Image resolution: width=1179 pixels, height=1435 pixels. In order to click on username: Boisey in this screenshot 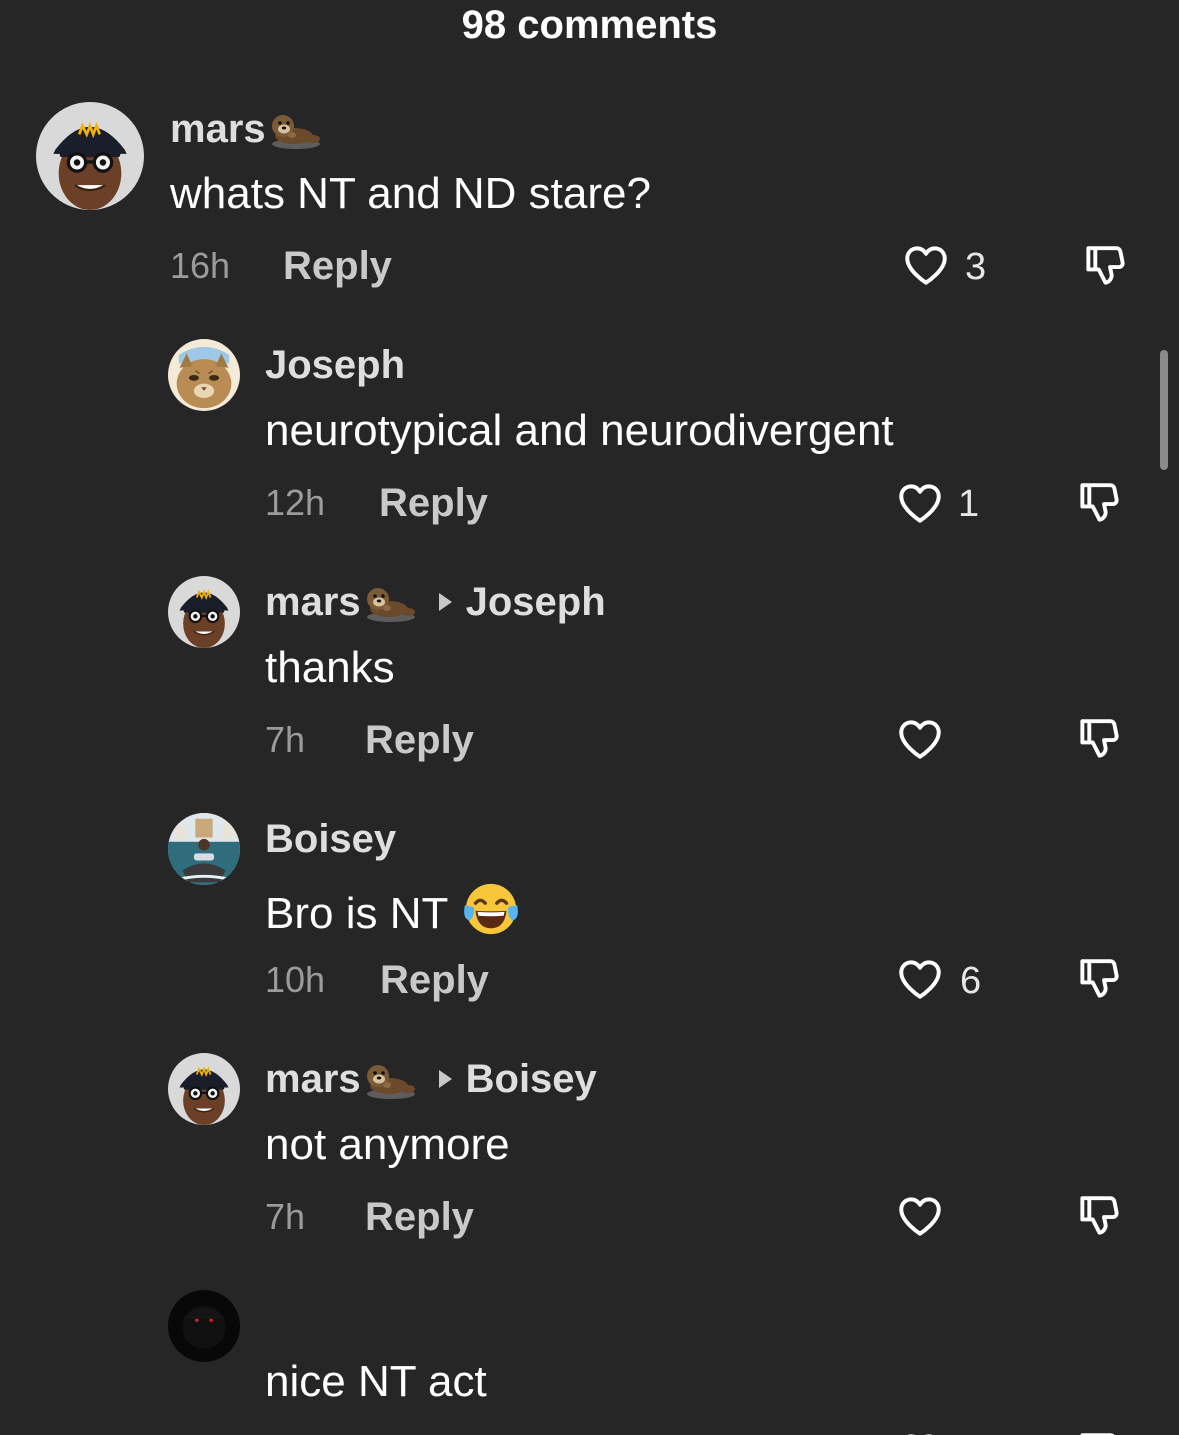, I will do `click(330, 839)`.